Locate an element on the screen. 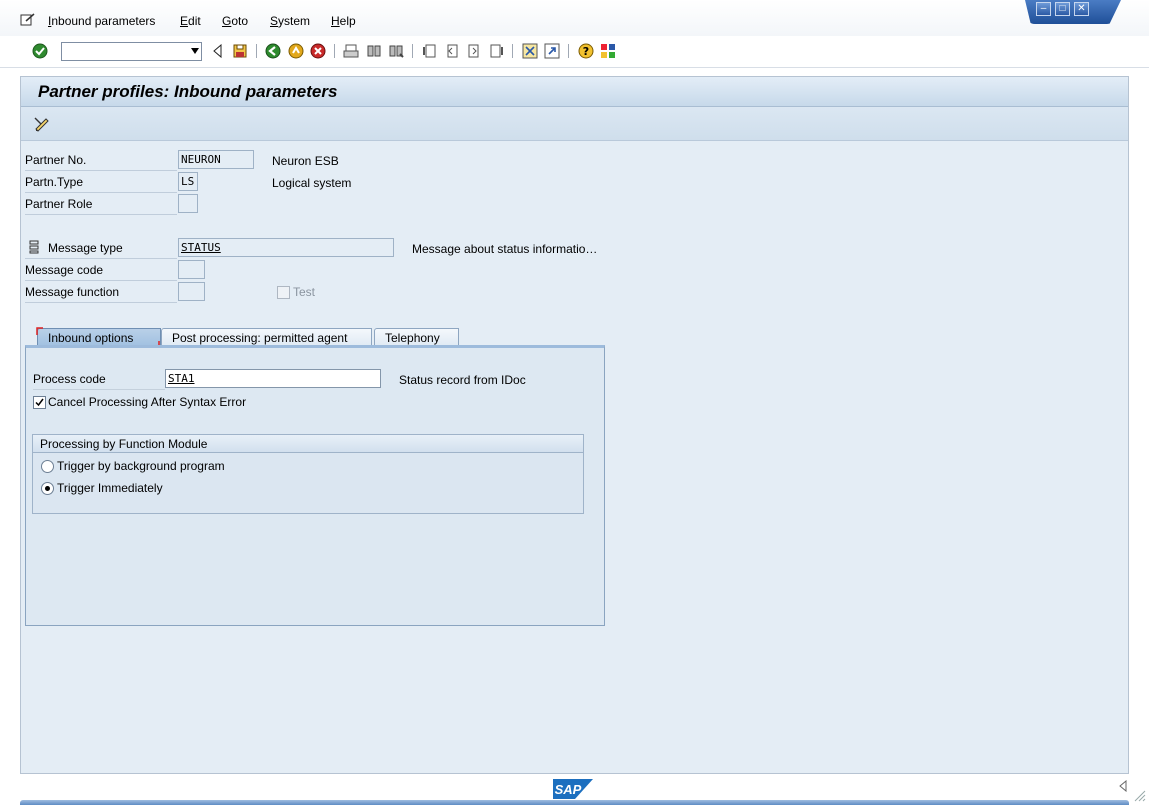 This screenshot has height=805, width=1149. partner-no-label: Partner No. is located at coordinates (101, 160).